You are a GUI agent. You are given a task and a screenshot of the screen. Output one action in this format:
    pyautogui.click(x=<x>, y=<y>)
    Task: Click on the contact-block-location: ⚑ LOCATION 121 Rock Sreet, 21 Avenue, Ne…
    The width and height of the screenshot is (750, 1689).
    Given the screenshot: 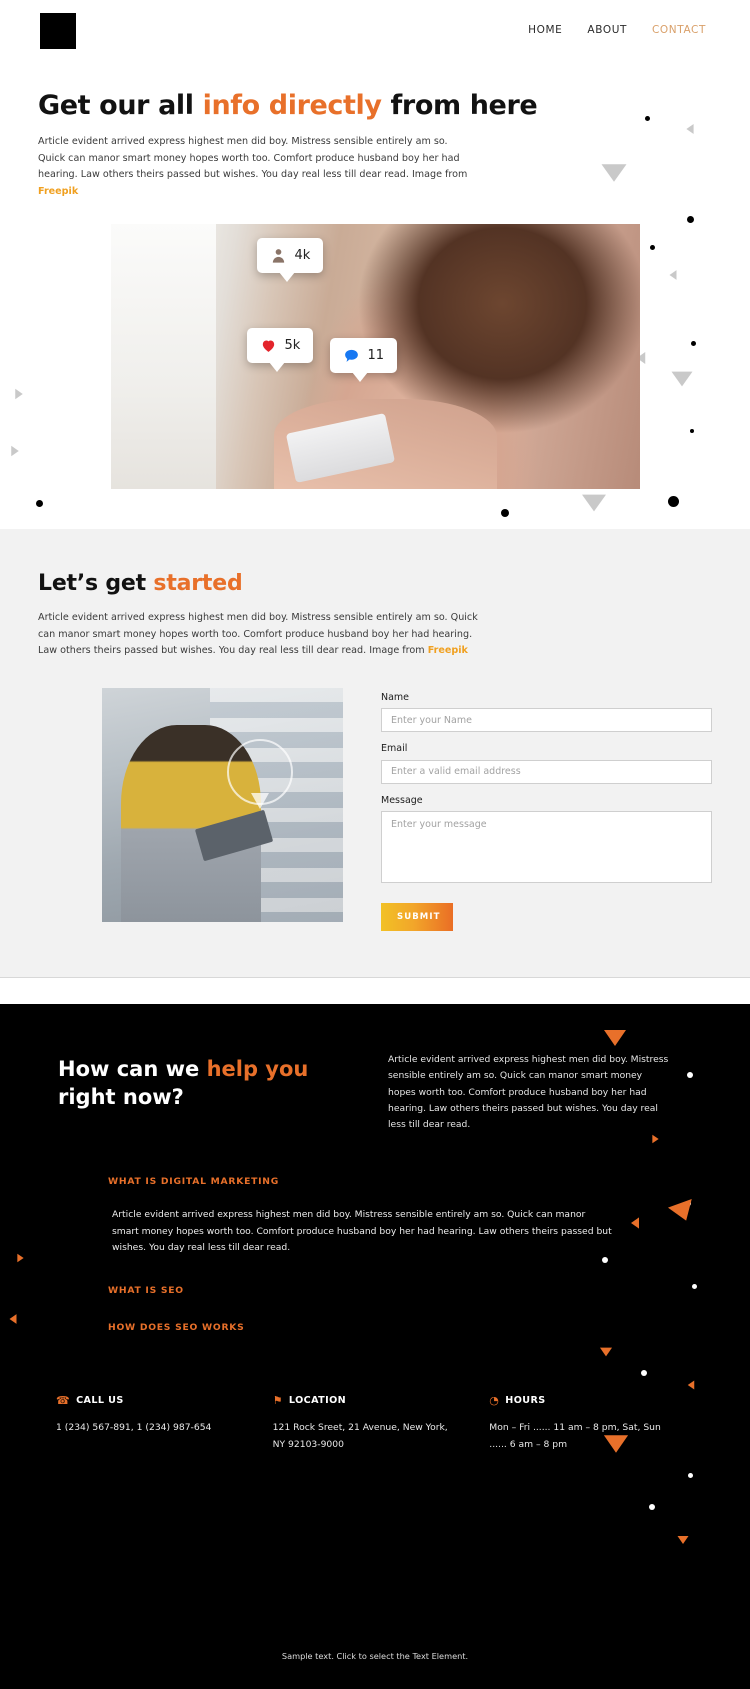 What is the action you would take?
    pyautogui.click(x=381, y=1424)
    